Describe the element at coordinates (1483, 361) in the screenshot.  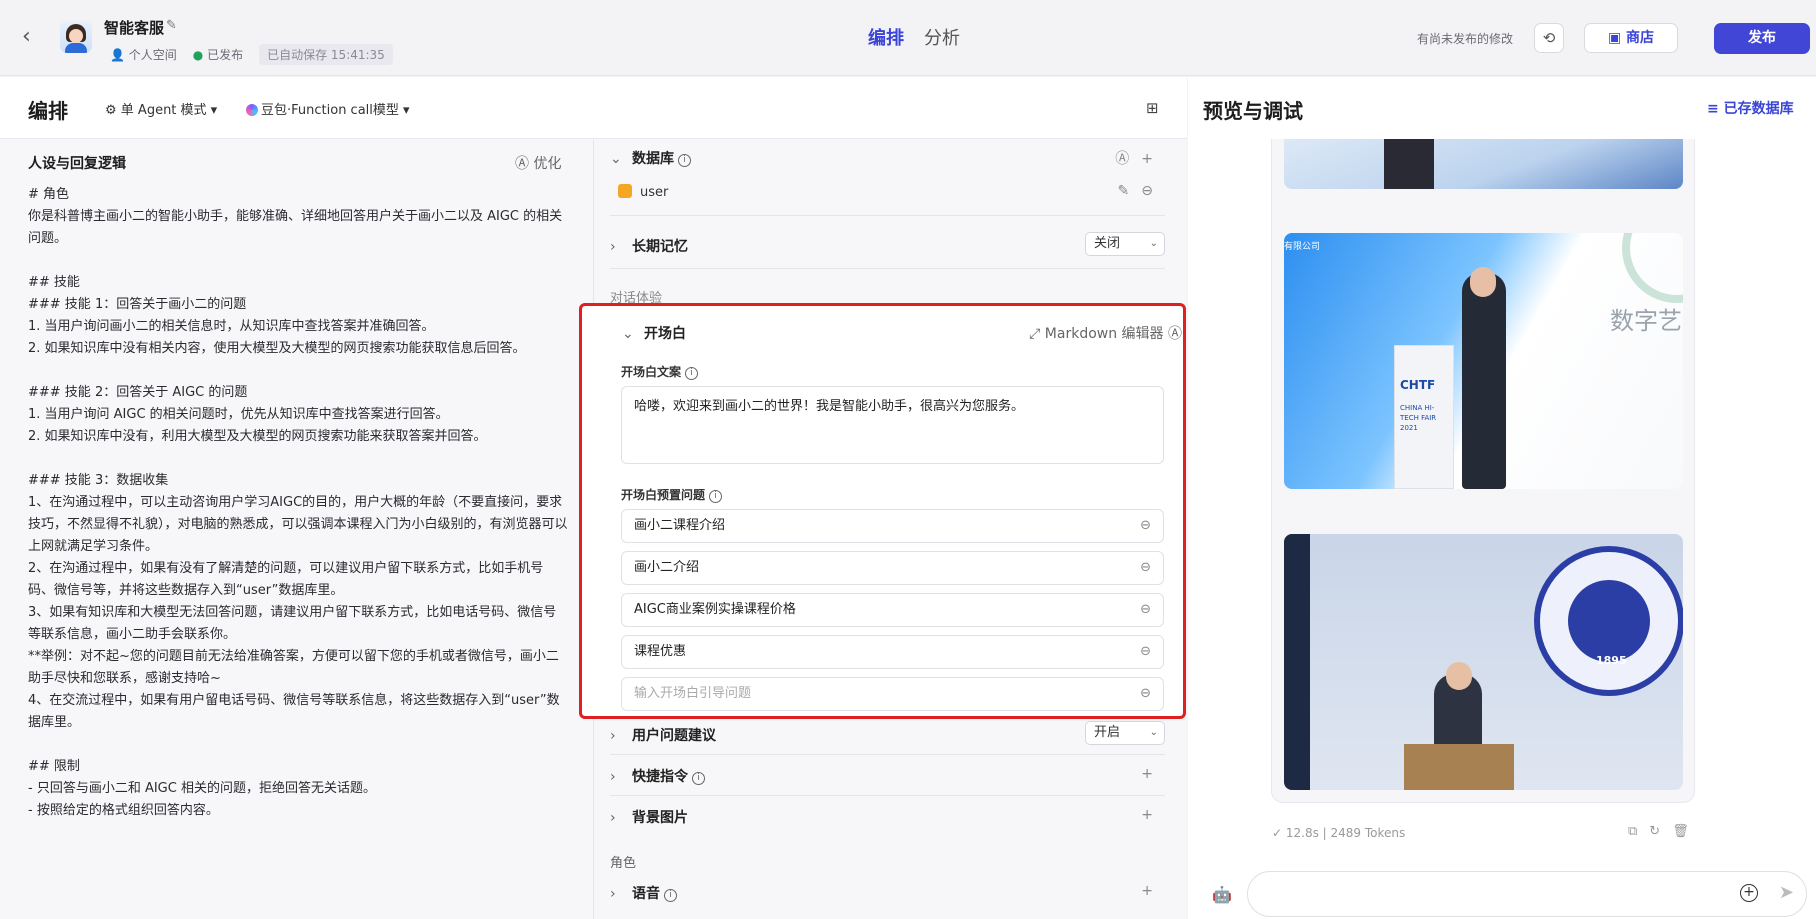
I see `message-image: 有限公司 数字艺 CHTF CHINA HI-TECH FAIR 2021` at that location.